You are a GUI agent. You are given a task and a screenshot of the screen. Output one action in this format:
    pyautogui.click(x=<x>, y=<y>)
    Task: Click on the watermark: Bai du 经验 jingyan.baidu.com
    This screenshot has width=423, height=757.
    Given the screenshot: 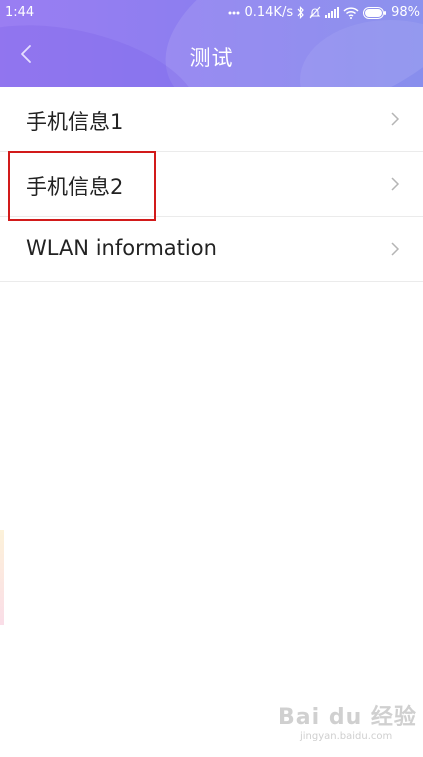 What is the action you would take?
    pyautogui.click(x=343, y=723)
    